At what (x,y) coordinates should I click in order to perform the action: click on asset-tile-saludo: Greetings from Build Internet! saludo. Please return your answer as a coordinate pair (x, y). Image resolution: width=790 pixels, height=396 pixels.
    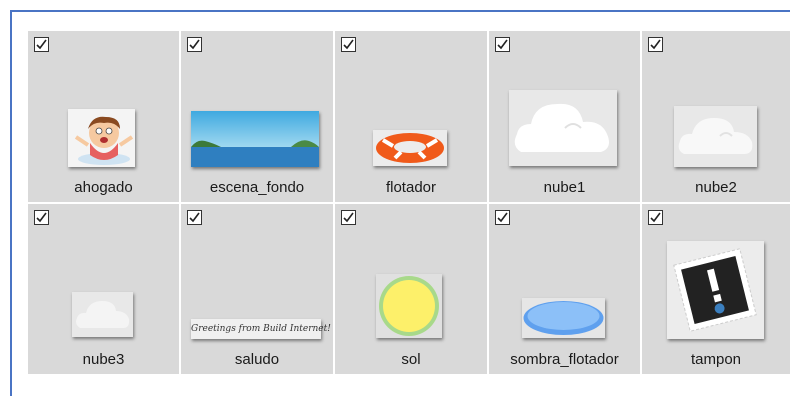
    Looking at the image, I should click on (257, 289).